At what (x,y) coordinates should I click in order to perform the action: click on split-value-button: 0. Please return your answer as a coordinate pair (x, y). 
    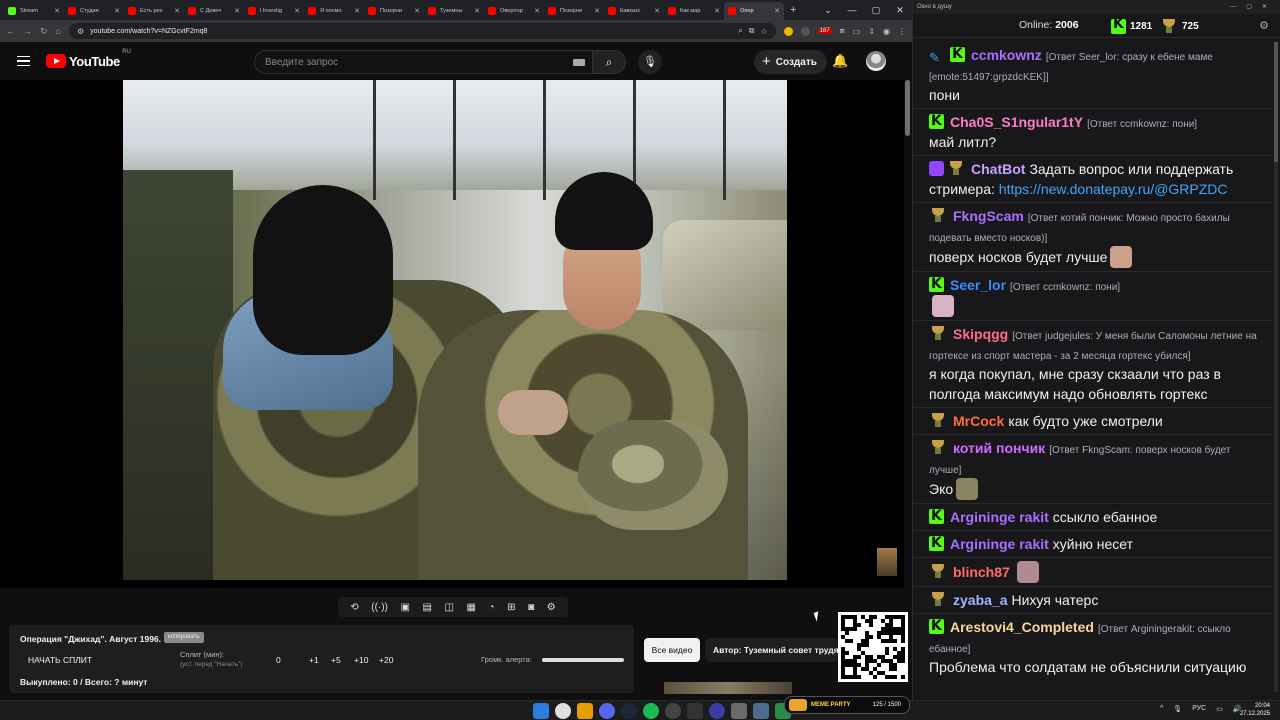
    Looking at the image, I should click on (278, 660).